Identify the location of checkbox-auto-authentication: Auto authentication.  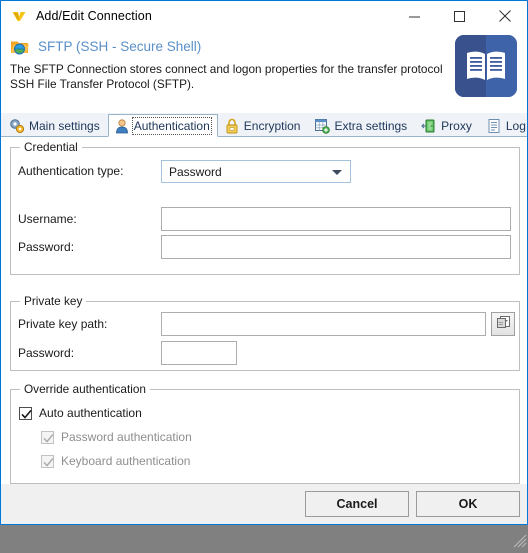
(80, 413).